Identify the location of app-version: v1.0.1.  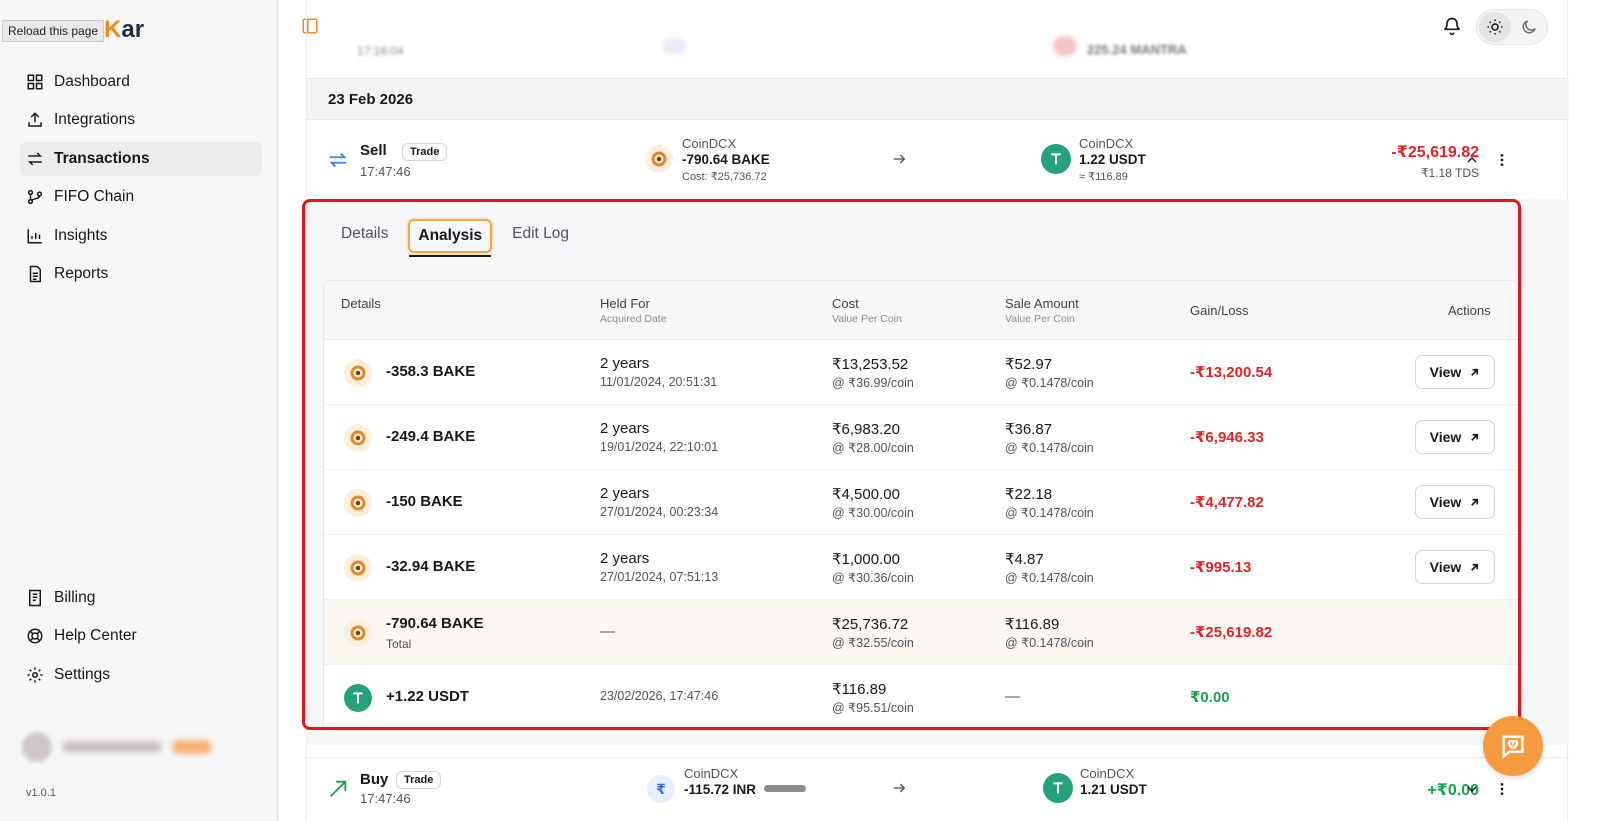
(41, 793).